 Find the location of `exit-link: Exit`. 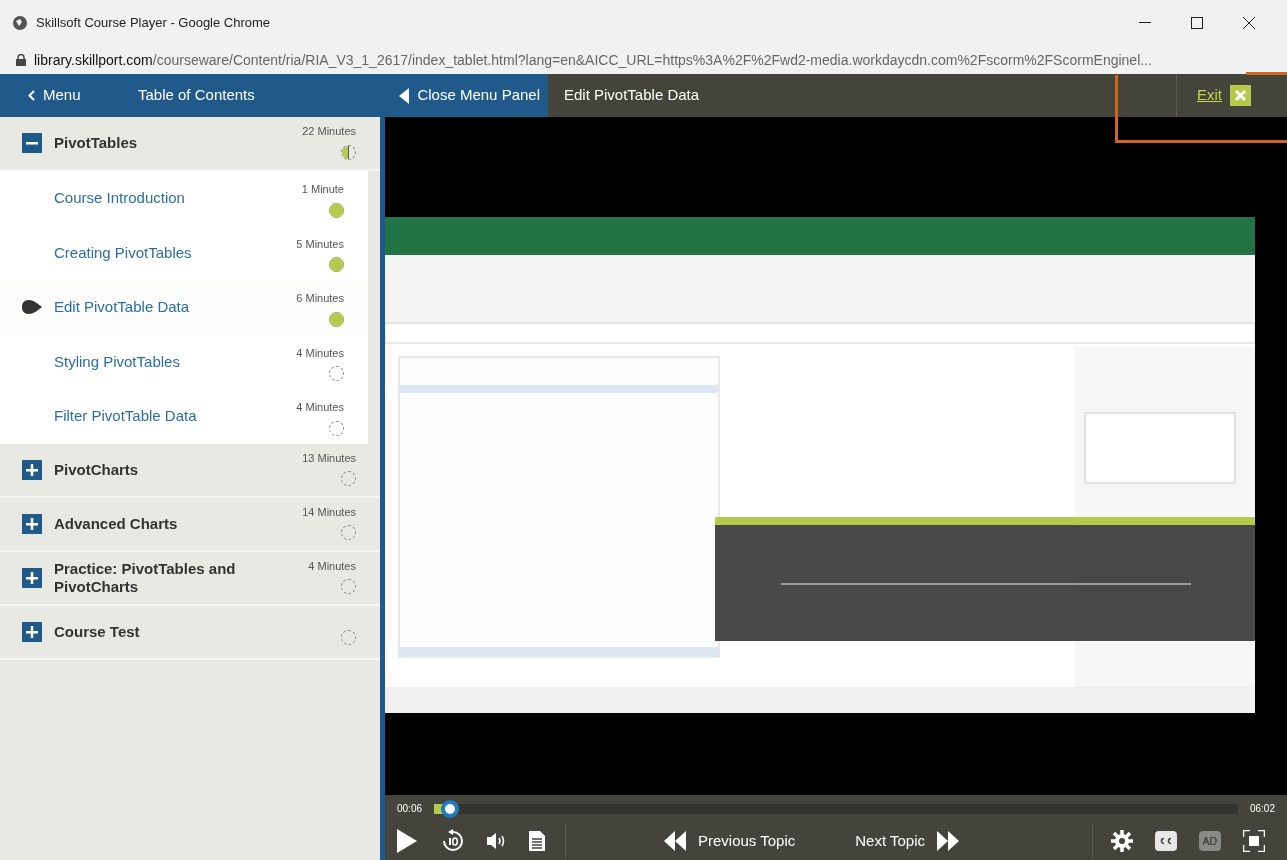

exit-link: Exit is located at coordinates (1209, 95).